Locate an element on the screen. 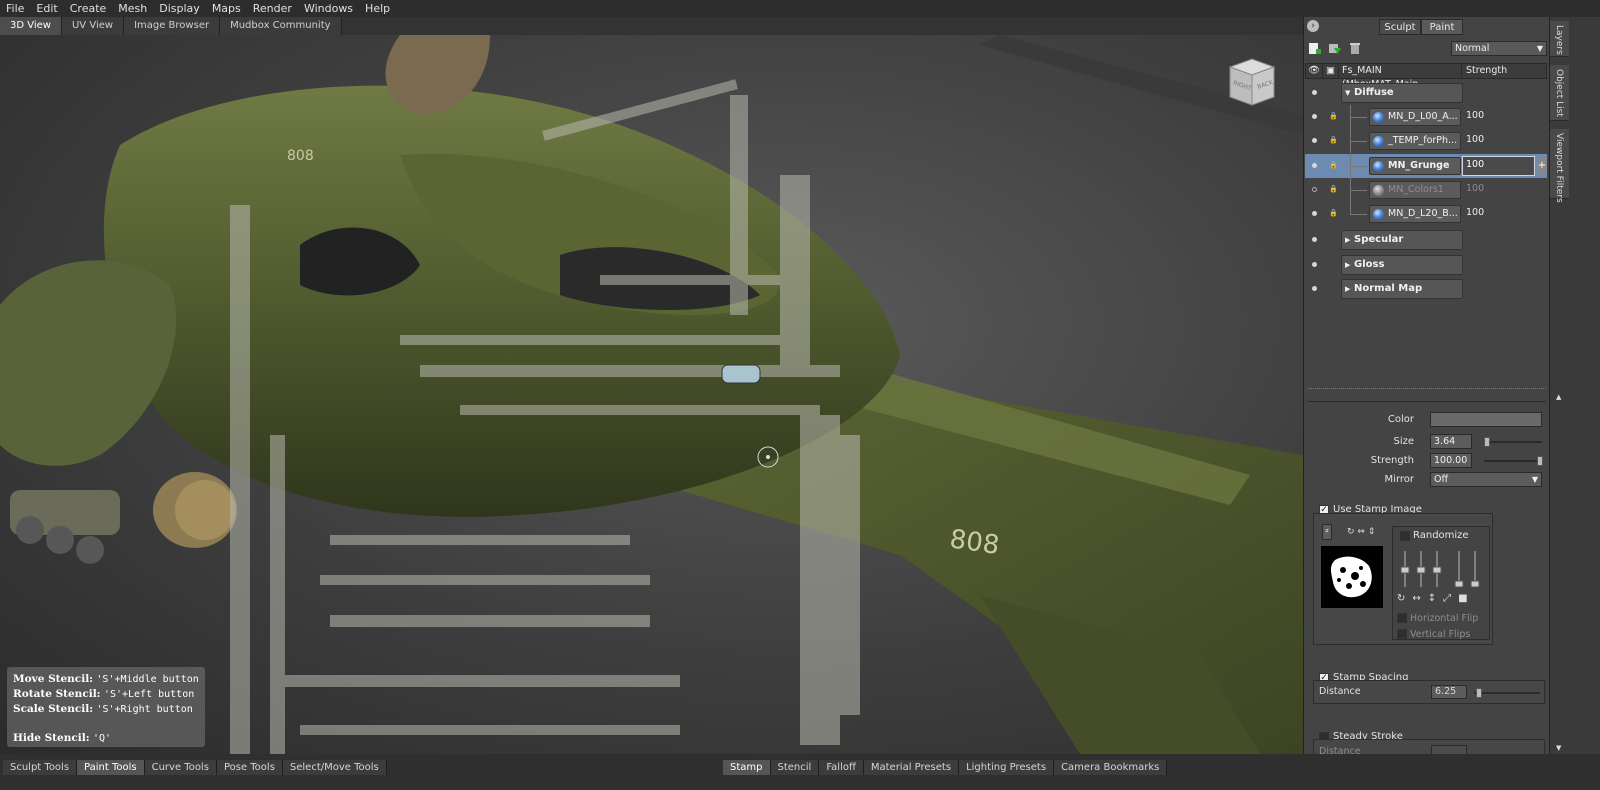 This screenshot has width=1600, height=790. layer-row-selected: 🔒 MN_Grunge 100 + is located at coordinates (1426, 166).